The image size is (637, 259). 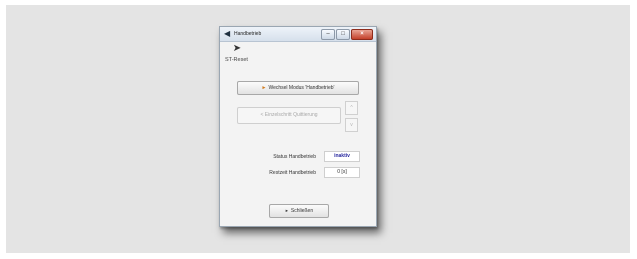 I want to click on step-acknowledge-button: < Einzelschritt Quittierung, so click(x=289, y=115).